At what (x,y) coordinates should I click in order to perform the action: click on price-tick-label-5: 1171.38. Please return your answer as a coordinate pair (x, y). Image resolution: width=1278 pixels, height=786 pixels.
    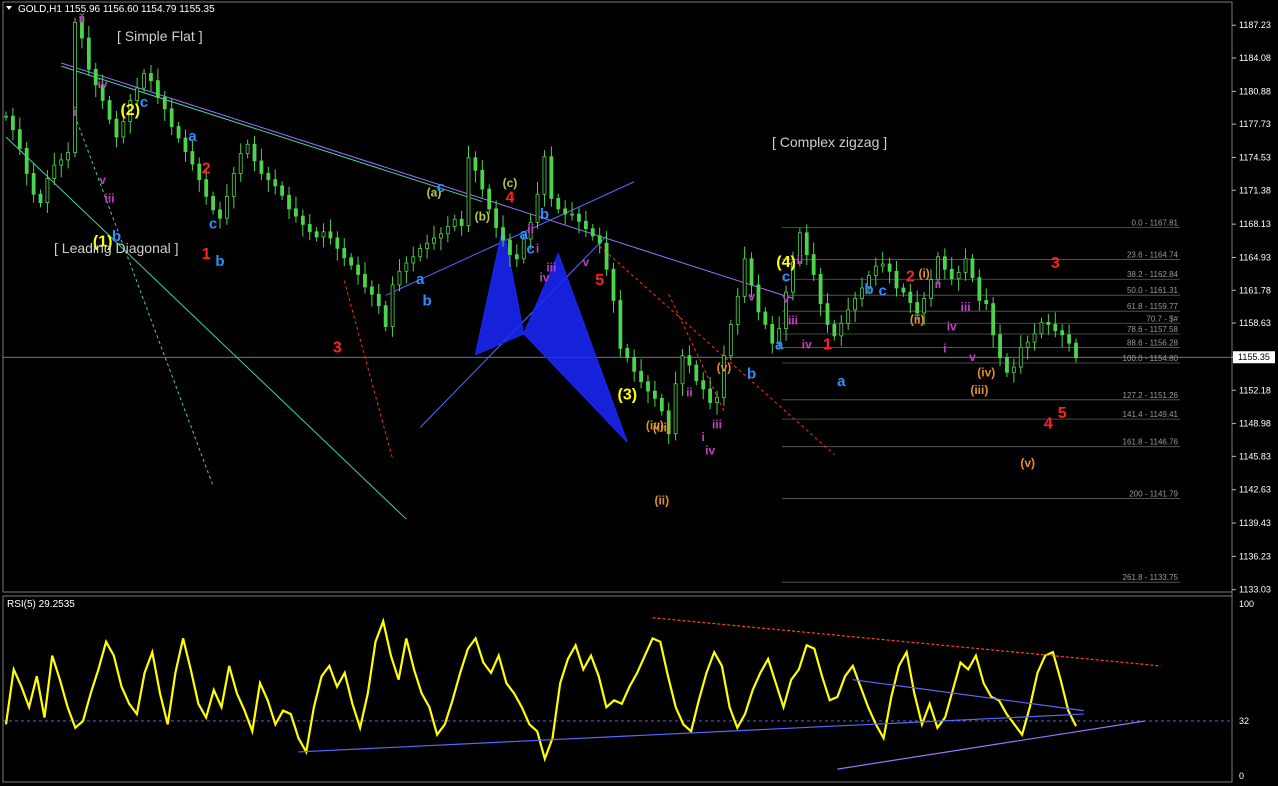
    Looking at the image, I should click on (1255, 190).